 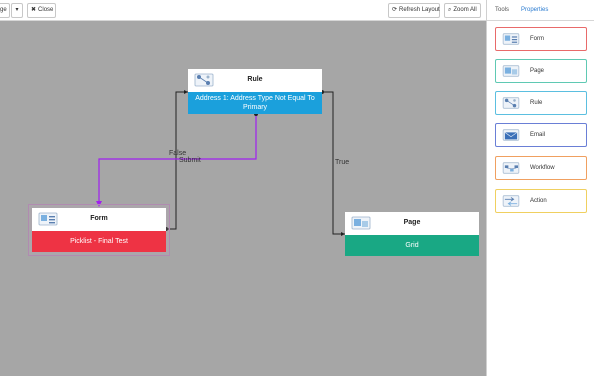 What do you see at coordinates (190, 160) in the screenshot?
I see `connector-label-submit: Submit` at bounding box center [190, 160].